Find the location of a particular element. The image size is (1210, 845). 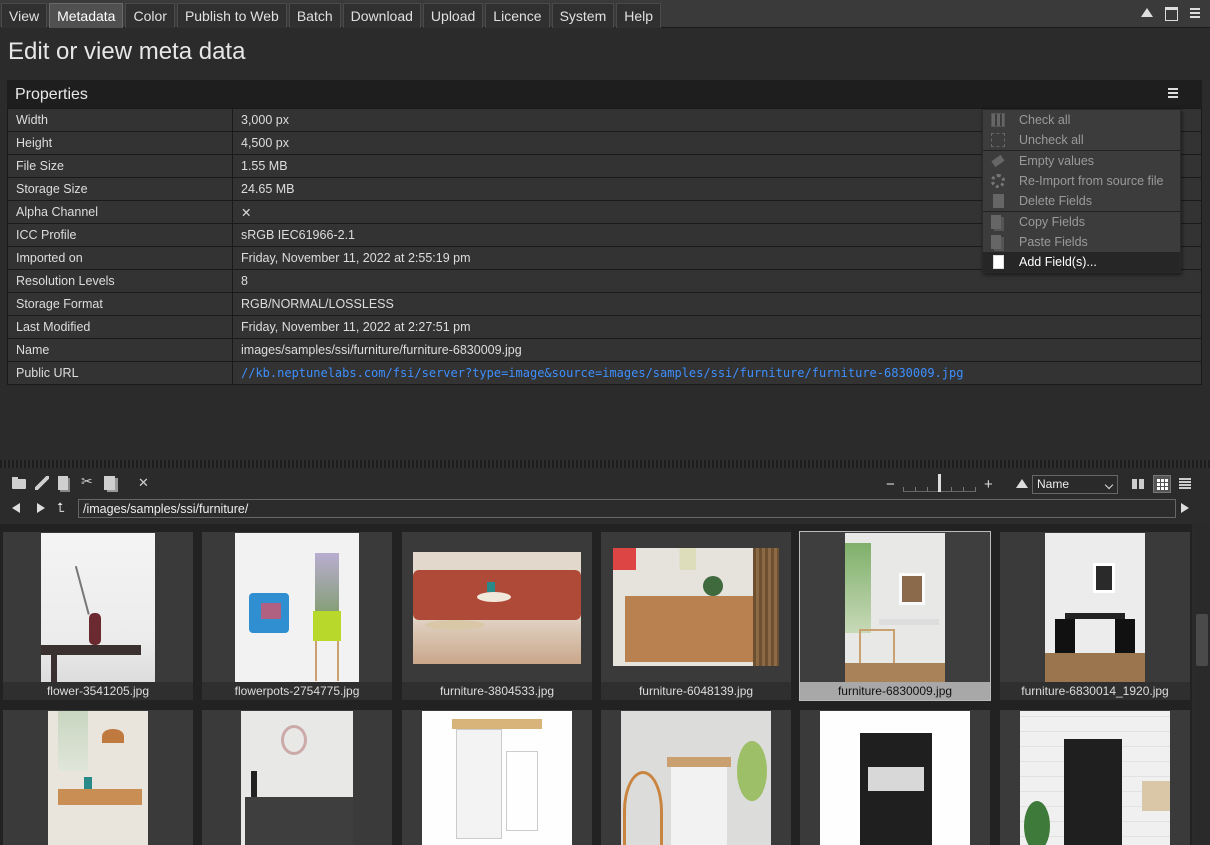

zoom-out-button: − is located at coordinates (890, 484).